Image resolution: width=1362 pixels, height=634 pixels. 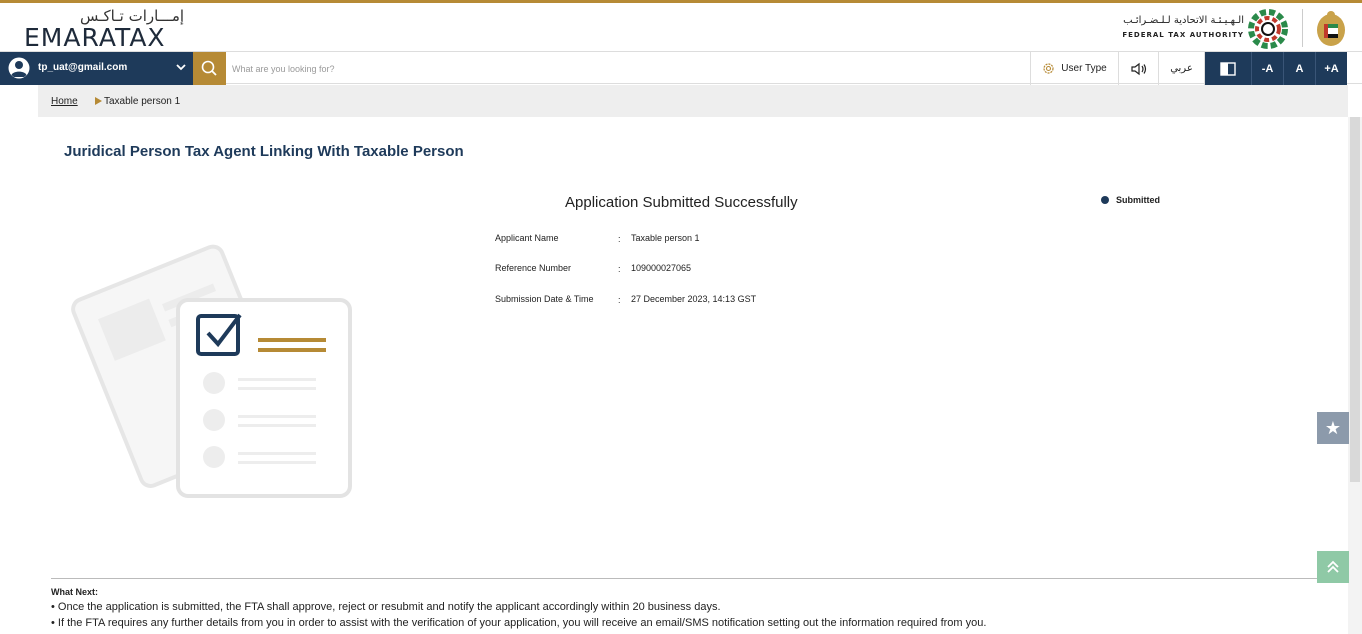 I want to click on contrast-icon, so click(x=1228, y=68).